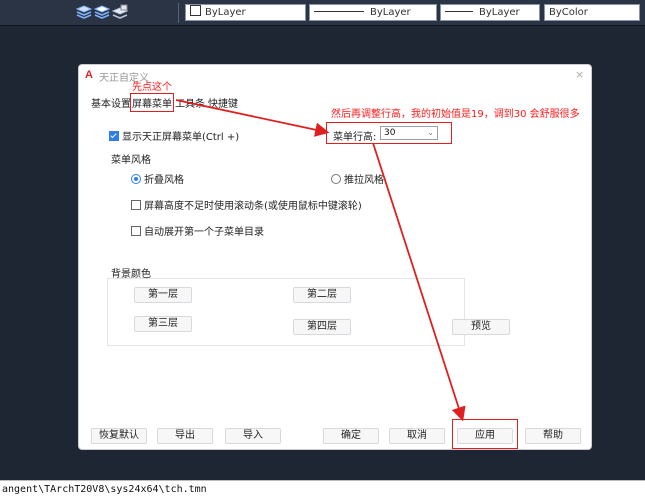  I want to click on auto-expand-label: 自动展开第一个子菜单目录, so click(204, 232).